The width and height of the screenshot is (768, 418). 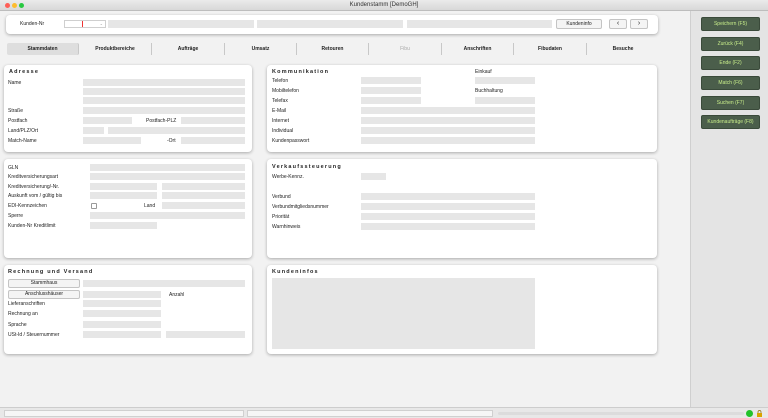 I want to click on einkauf-label: Einkauf, so click(x=483, y=72).